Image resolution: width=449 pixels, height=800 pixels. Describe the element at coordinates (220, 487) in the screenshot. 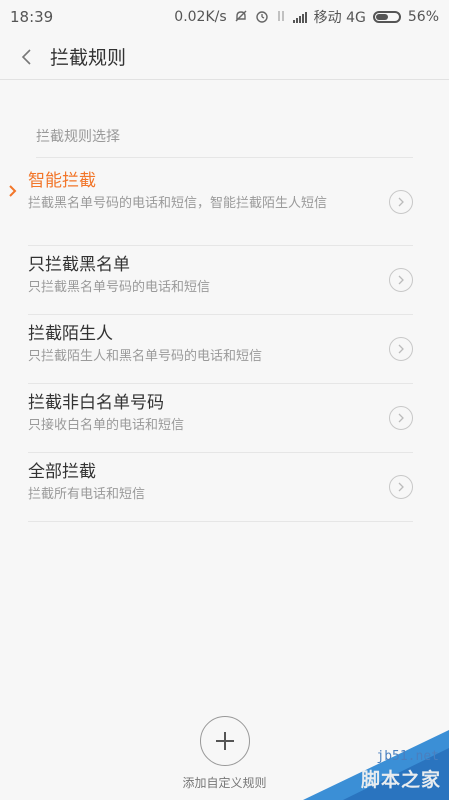

I see `rule-item-block-all: 全部拦截 拦截所有电话和短信` at that location.